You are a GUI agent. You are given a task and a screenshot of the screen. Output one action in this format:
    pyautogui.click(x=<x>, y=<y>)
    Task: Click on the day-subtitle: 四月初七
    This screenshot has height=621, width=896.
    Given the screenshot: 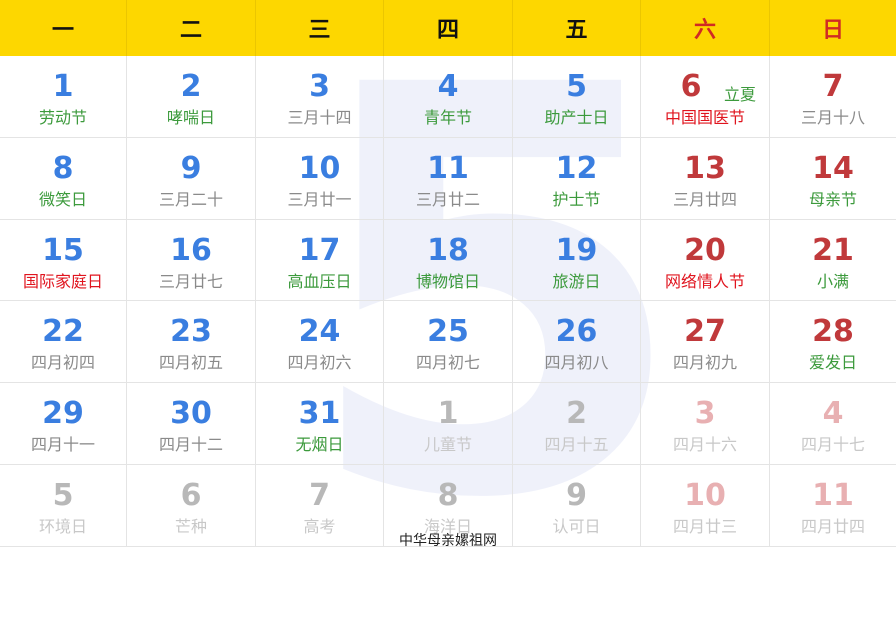 What is the action you would take?
    pyautogui.click(x=447, y=363)
    